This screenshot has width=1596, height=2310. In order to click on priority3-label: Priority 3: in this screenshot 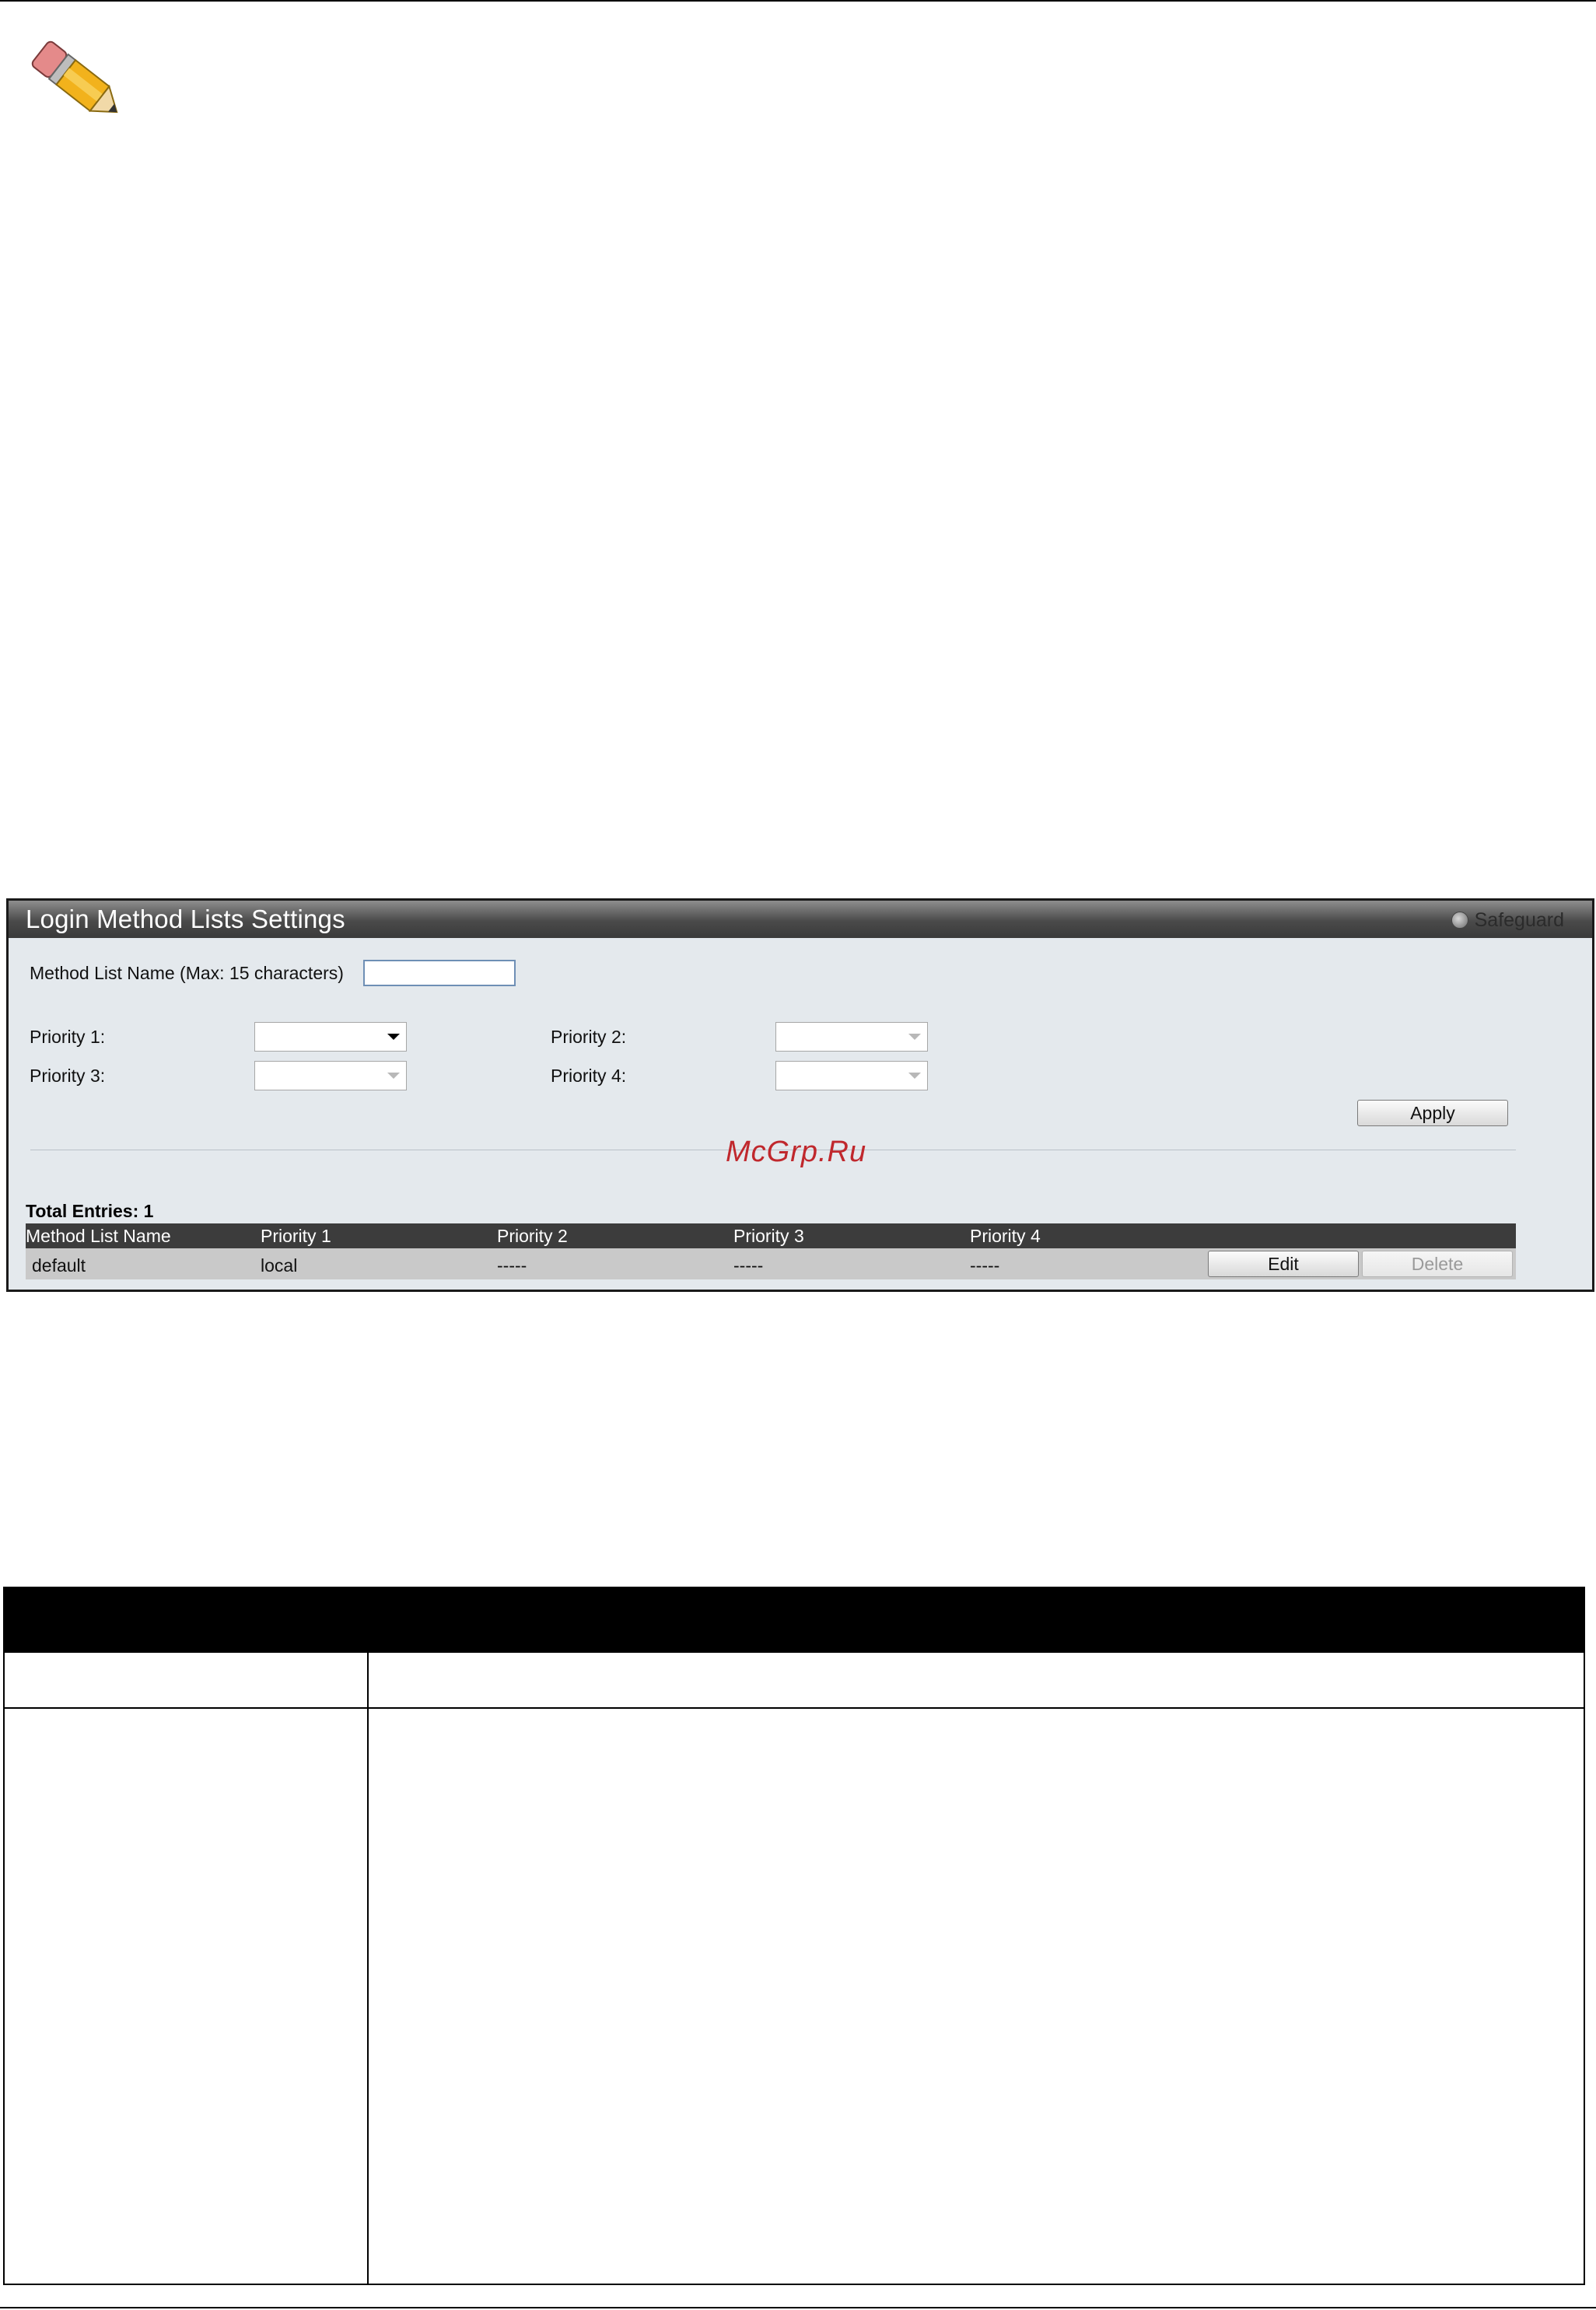, I will do `click(68, 1076)`.